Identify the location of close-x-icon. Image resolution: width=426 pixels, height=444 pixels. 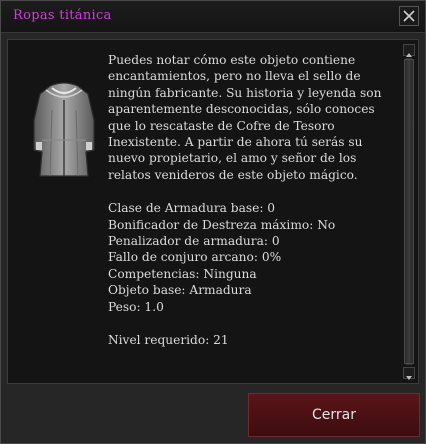
(409, 16).